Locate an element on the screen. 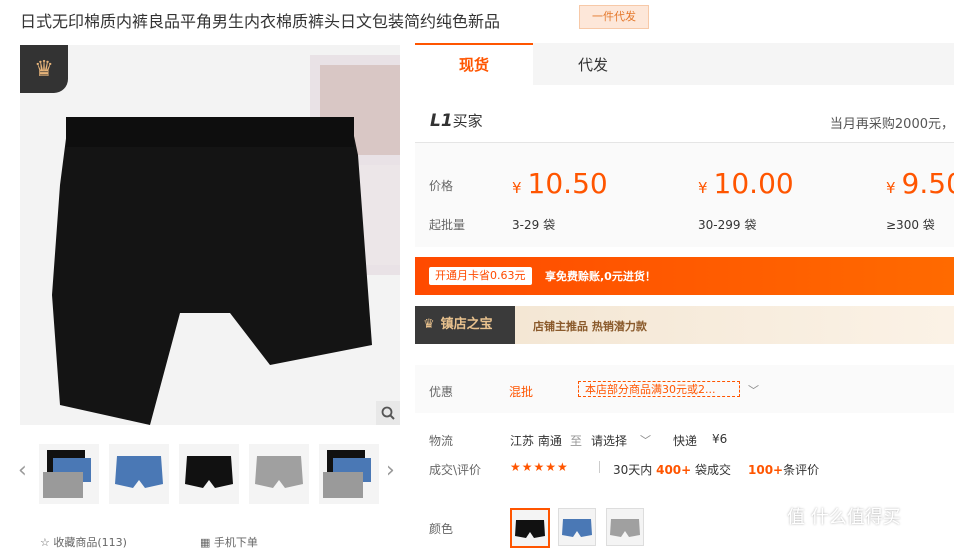 This screenshot has width=954, height=550. shipping-method: 快递 is located at coordinates (685, 441).